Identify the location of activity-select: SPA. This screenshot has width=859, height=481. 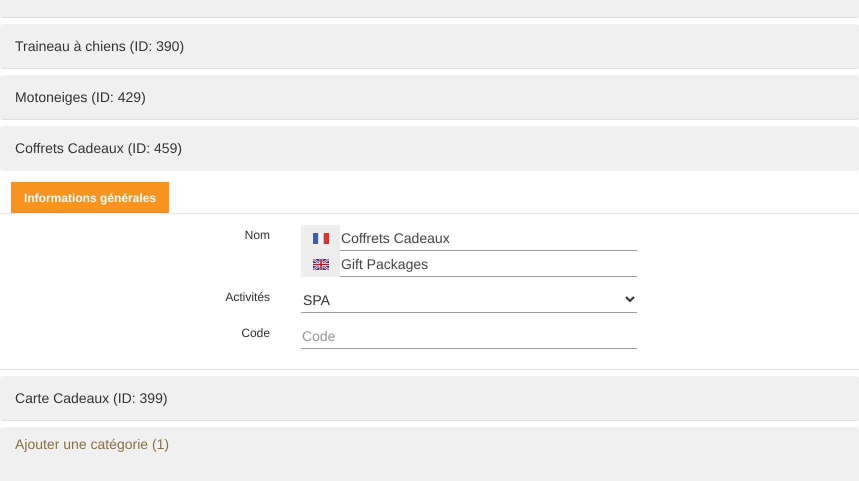
(469, 300).